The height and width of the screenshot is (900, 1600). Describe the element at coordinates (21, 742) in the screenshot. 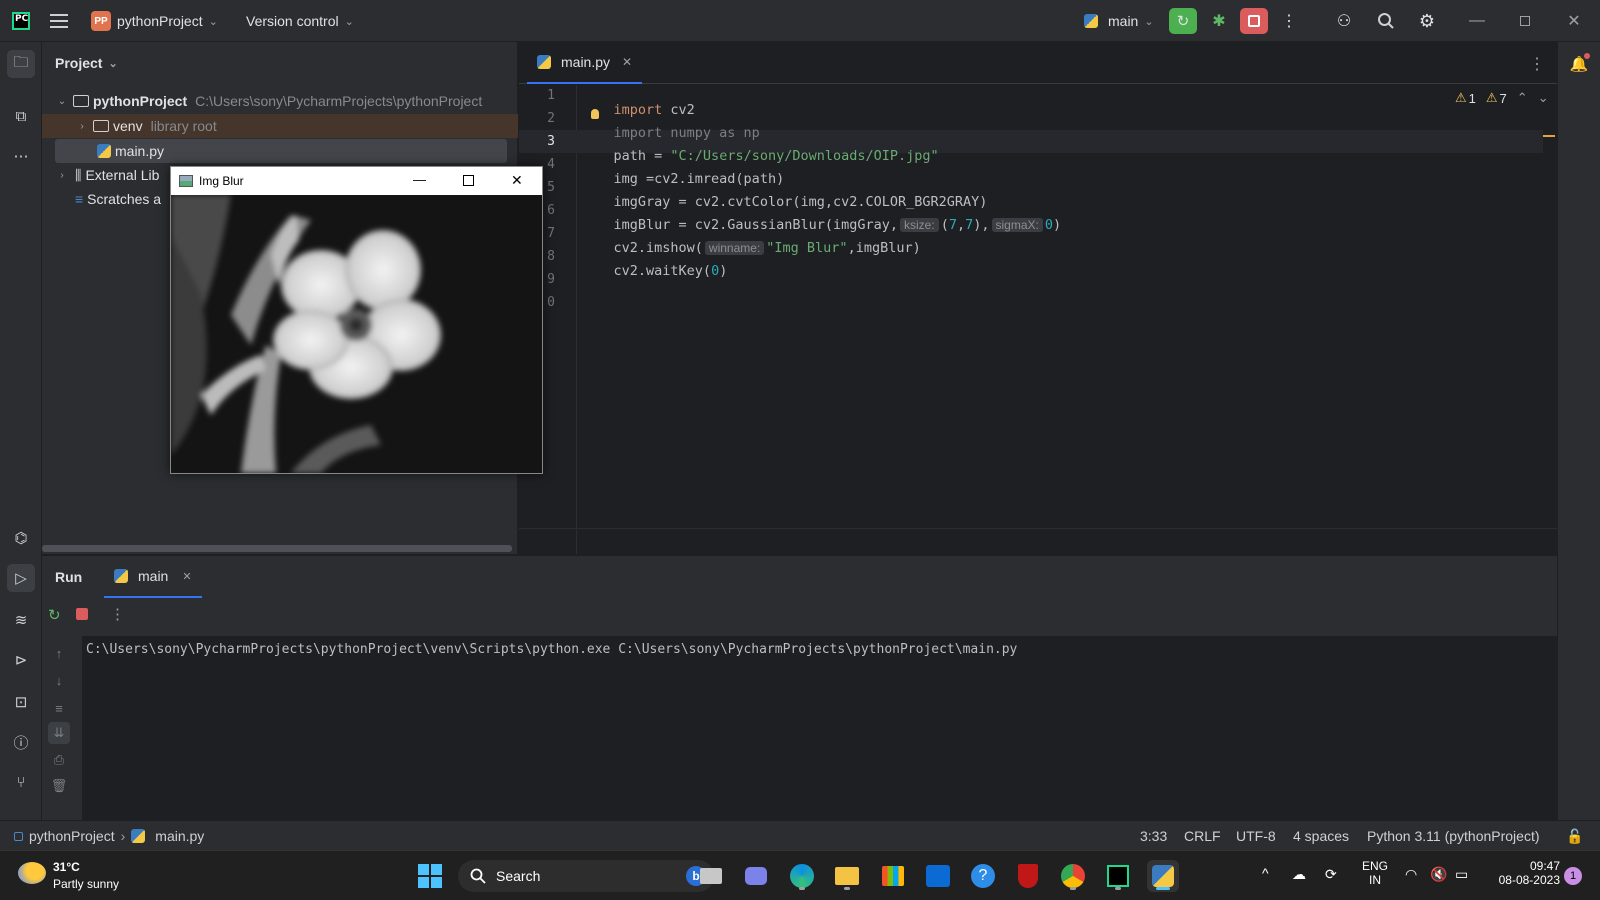

I see `problems-button: ⓘ` at that location.